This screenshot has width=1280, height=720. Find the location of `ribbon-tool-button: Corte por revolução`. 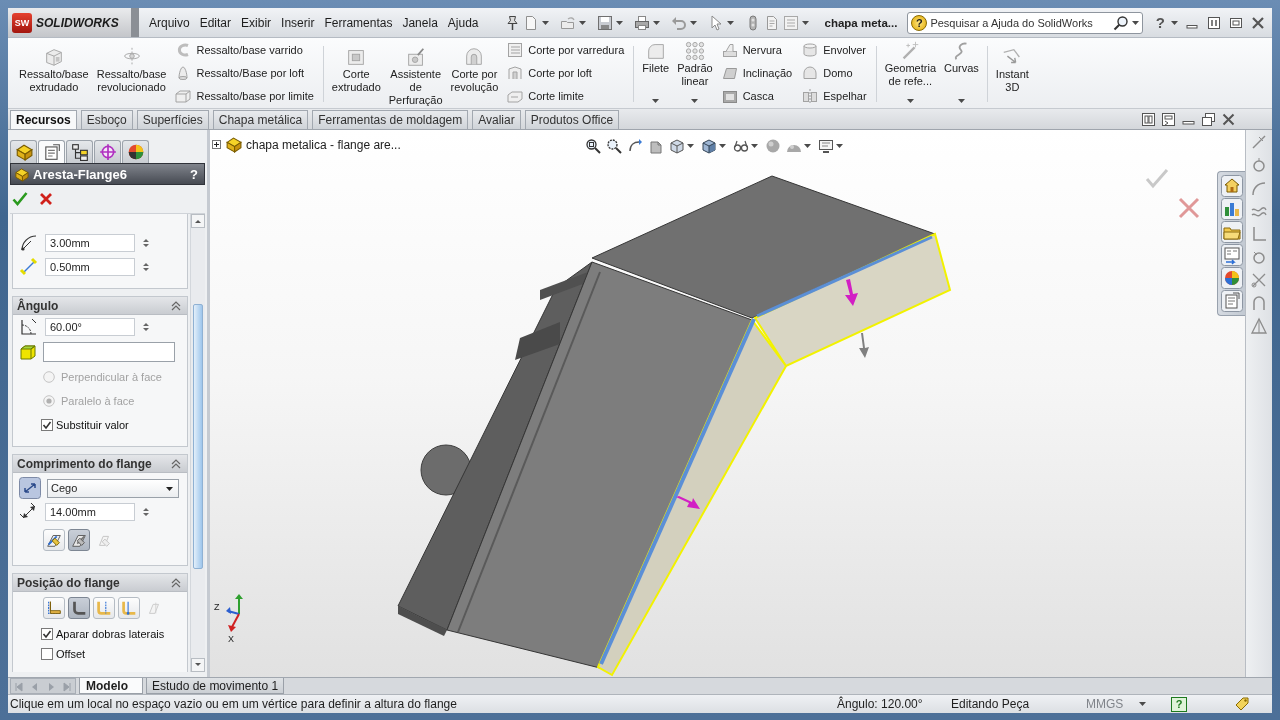

ribbon-tool-button: Corte por revolução is located at coordinates (474, 73).